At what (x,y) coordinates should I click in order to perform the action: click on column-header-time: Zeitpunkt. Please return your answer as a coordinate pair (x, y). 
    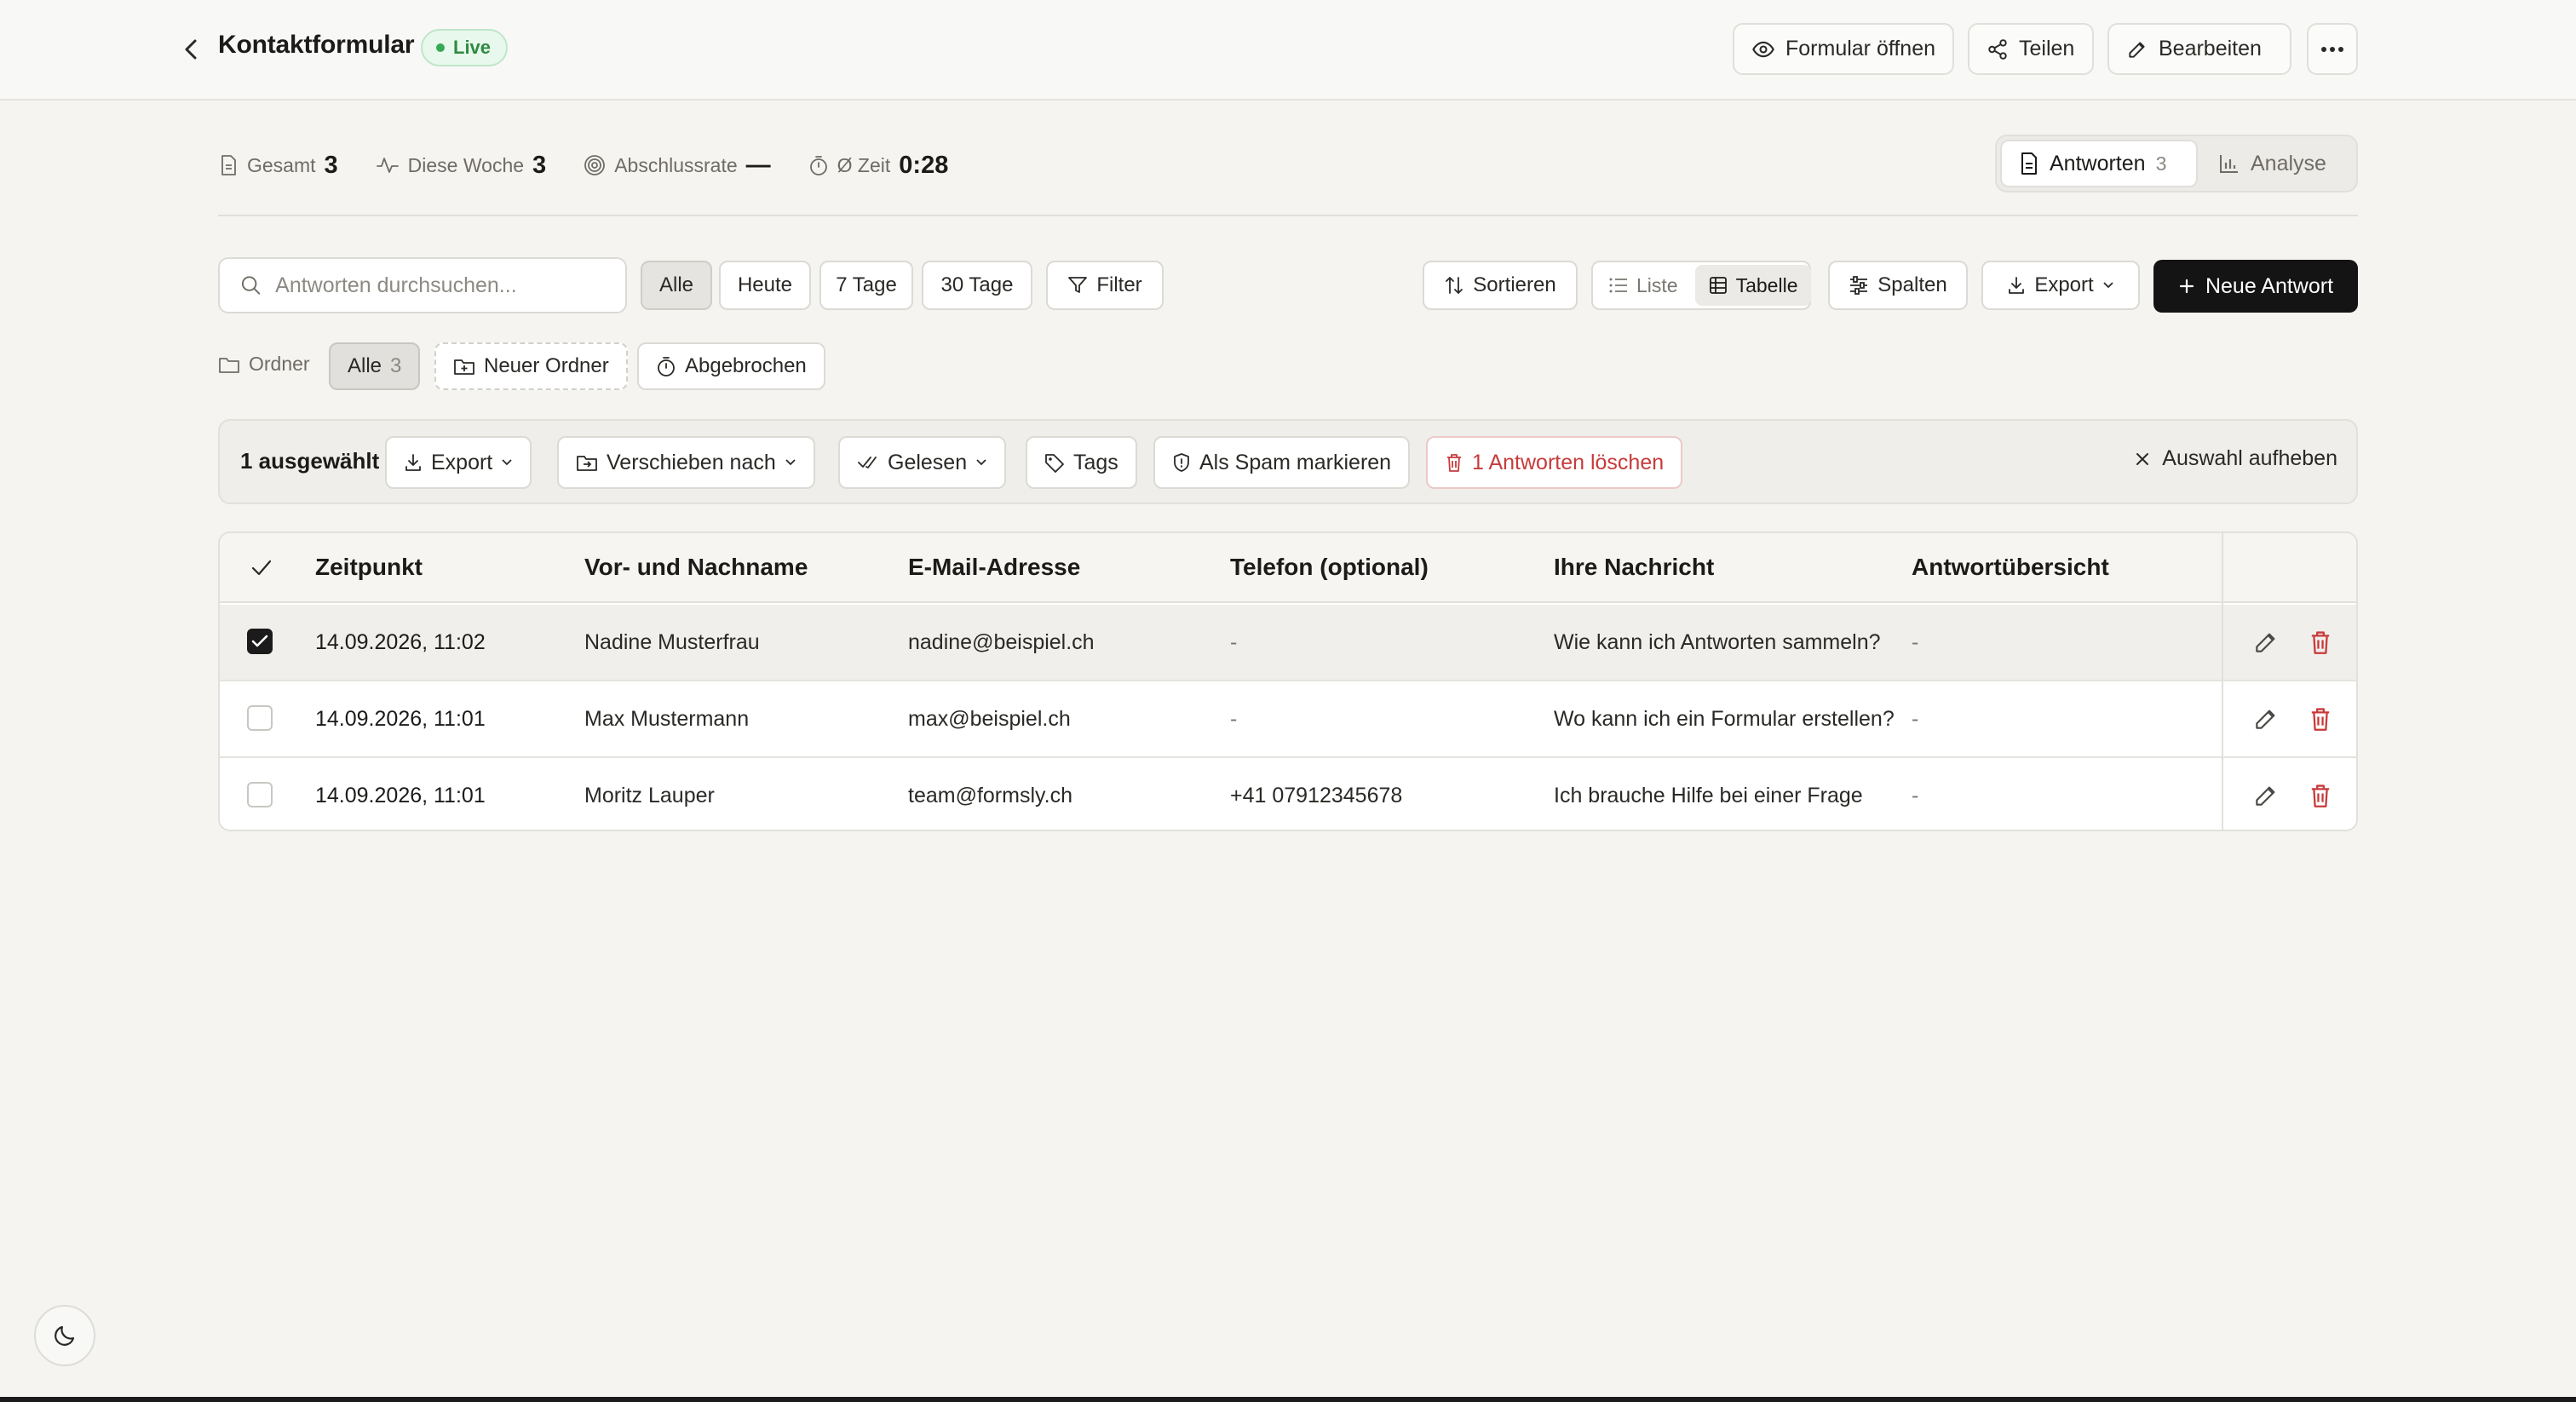
    Looking at the image, I should click on (369, 567).